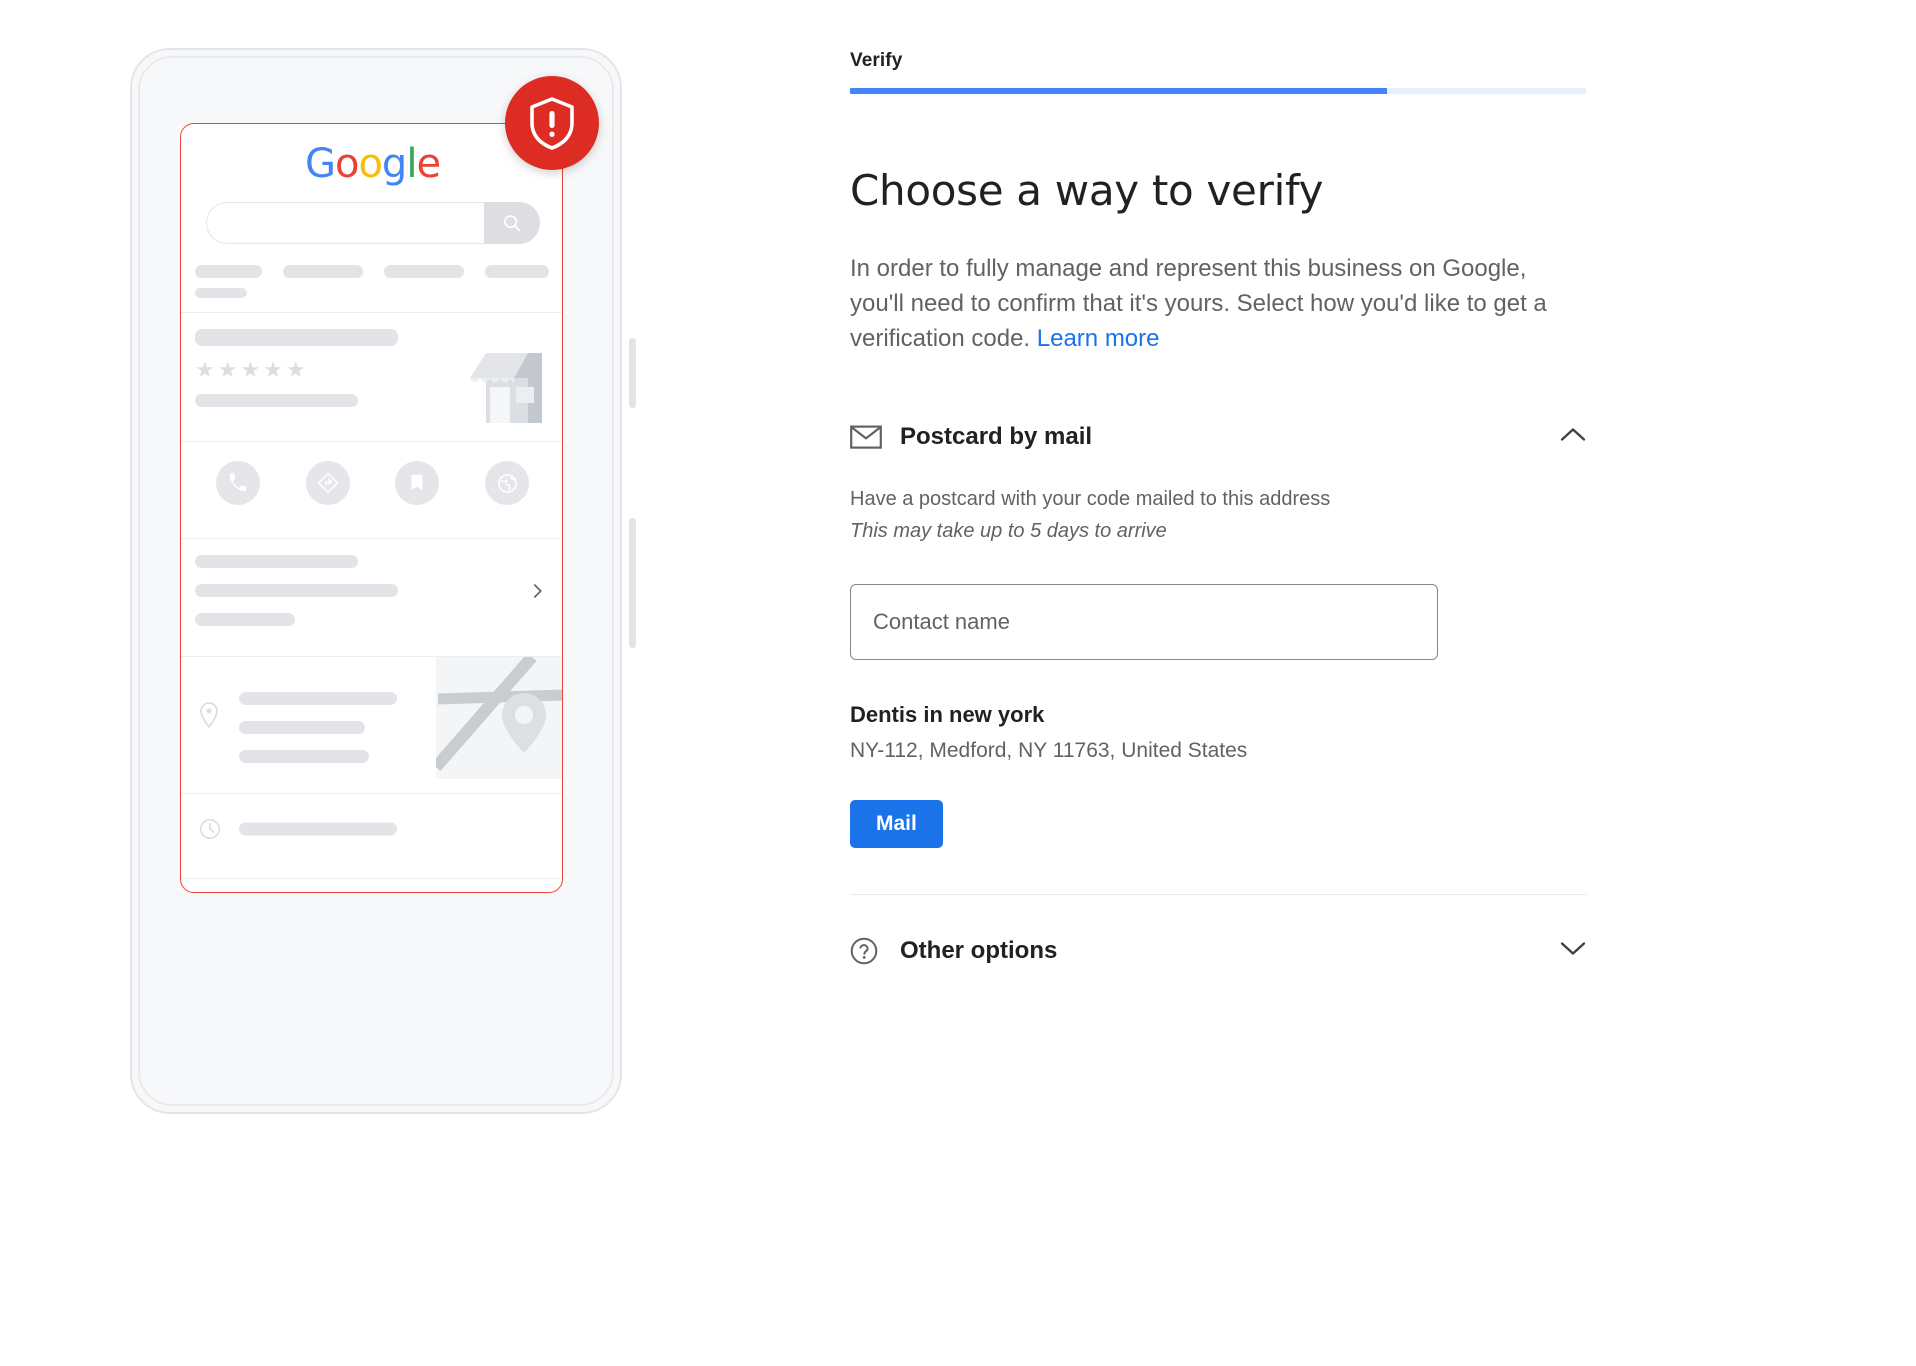  Describe the element at coordinates (867, 437) in the screenshot. I see `envelope-icon` at that location.